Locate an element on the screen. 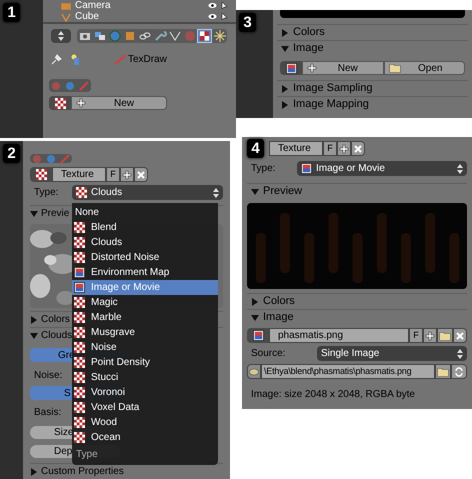  image-info: Image: size 2048 x 2048, RGBA byte is located at coordinates (333, 395).